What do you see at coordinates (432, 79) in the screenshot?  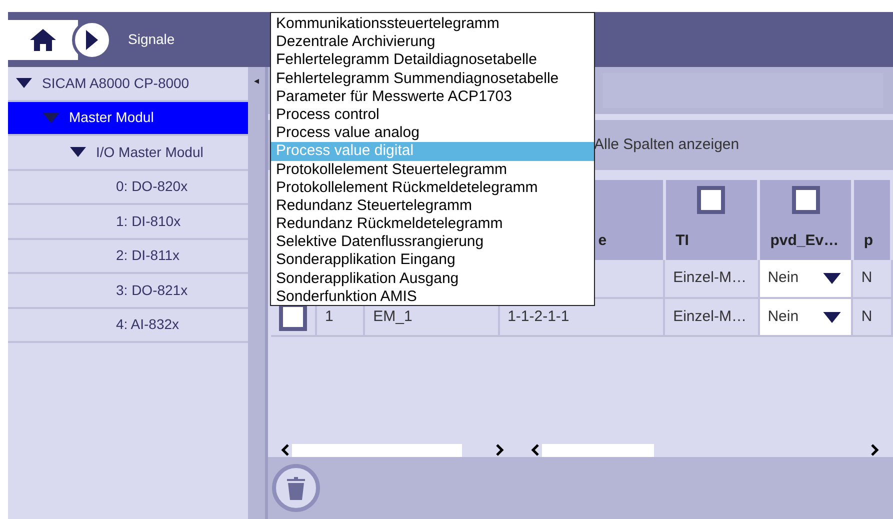 I see `dropdown-option: Fehlertelegramm Summendiagnosetabelle` at bounding box center [432, 79].